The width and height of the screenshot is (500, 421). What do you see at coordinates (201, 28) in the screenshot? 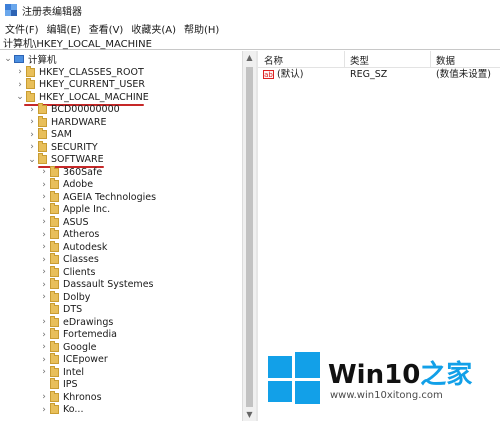
I see `menu-help: 帮助(H)` at bounding box center [201, 28].